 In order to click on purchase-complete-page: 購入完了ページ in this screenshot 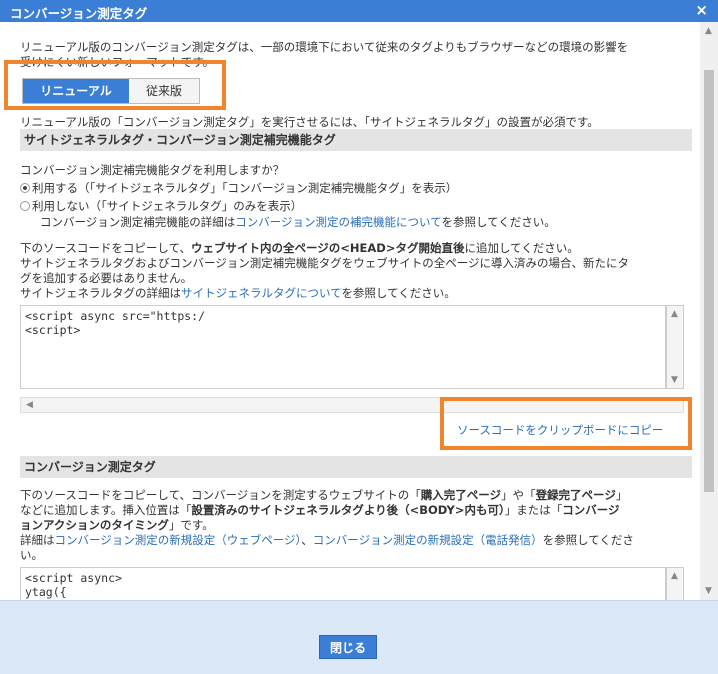, I will do `click(461, 495)`.